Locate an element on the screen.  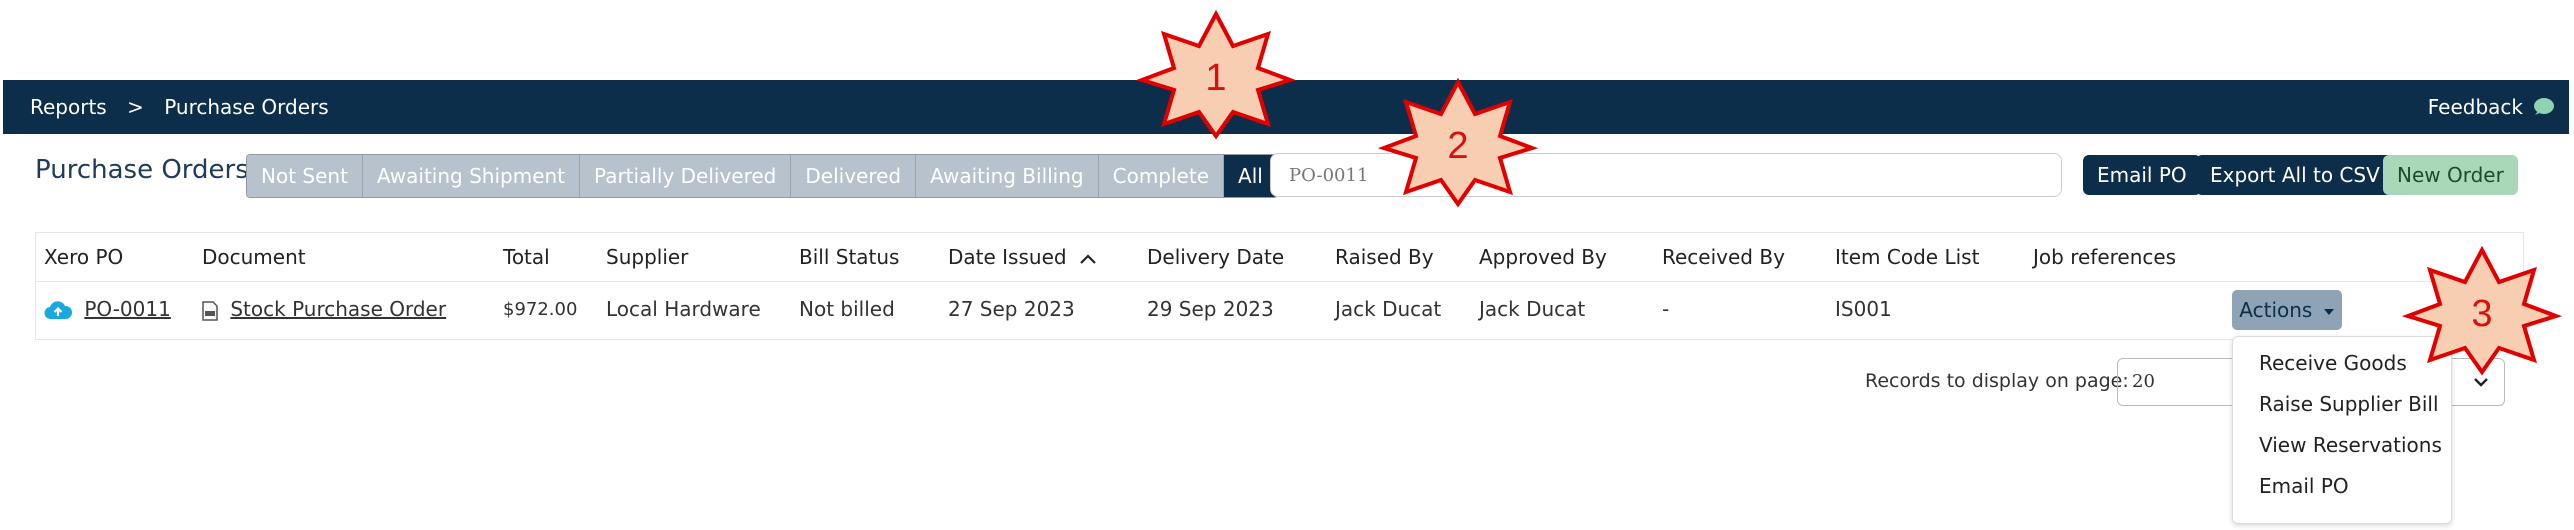
cell-bill-status: Not billed is located at coordinates (847, 309).